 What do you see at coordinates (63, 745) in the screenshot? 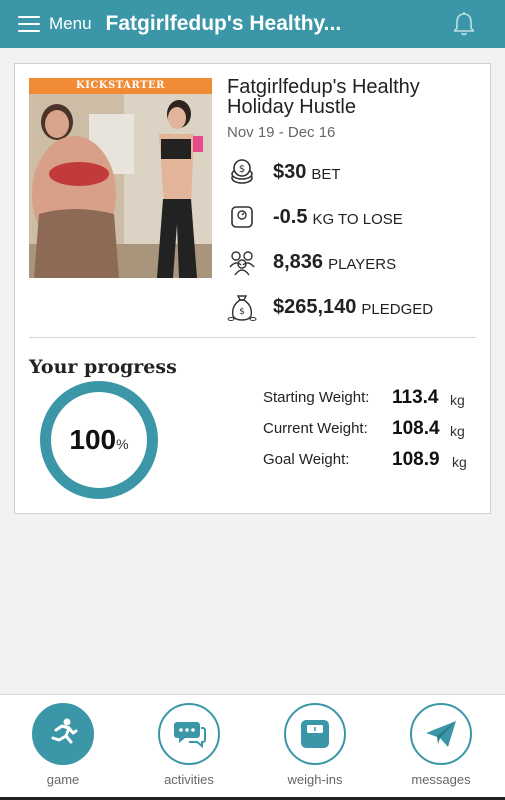
I see `nav-game: game` at bounding box center [63, 745].